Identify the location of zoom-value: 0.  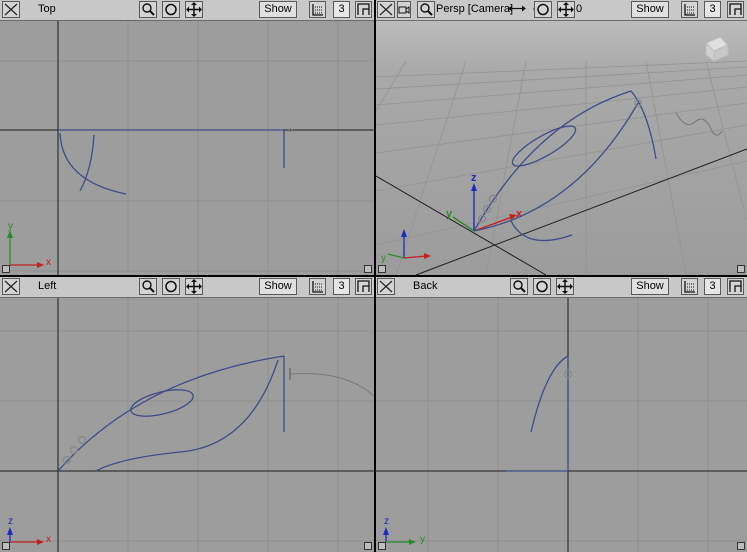
(579, 9).